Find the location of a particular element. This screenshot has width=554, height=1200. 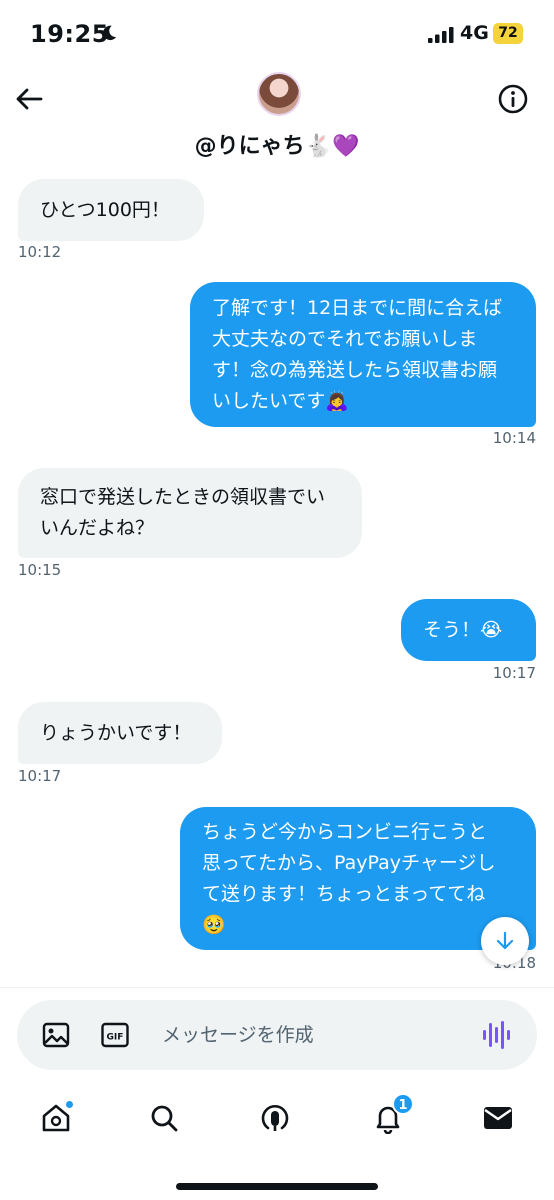

svg-text: GIF is located at coordinates (115, 1038).